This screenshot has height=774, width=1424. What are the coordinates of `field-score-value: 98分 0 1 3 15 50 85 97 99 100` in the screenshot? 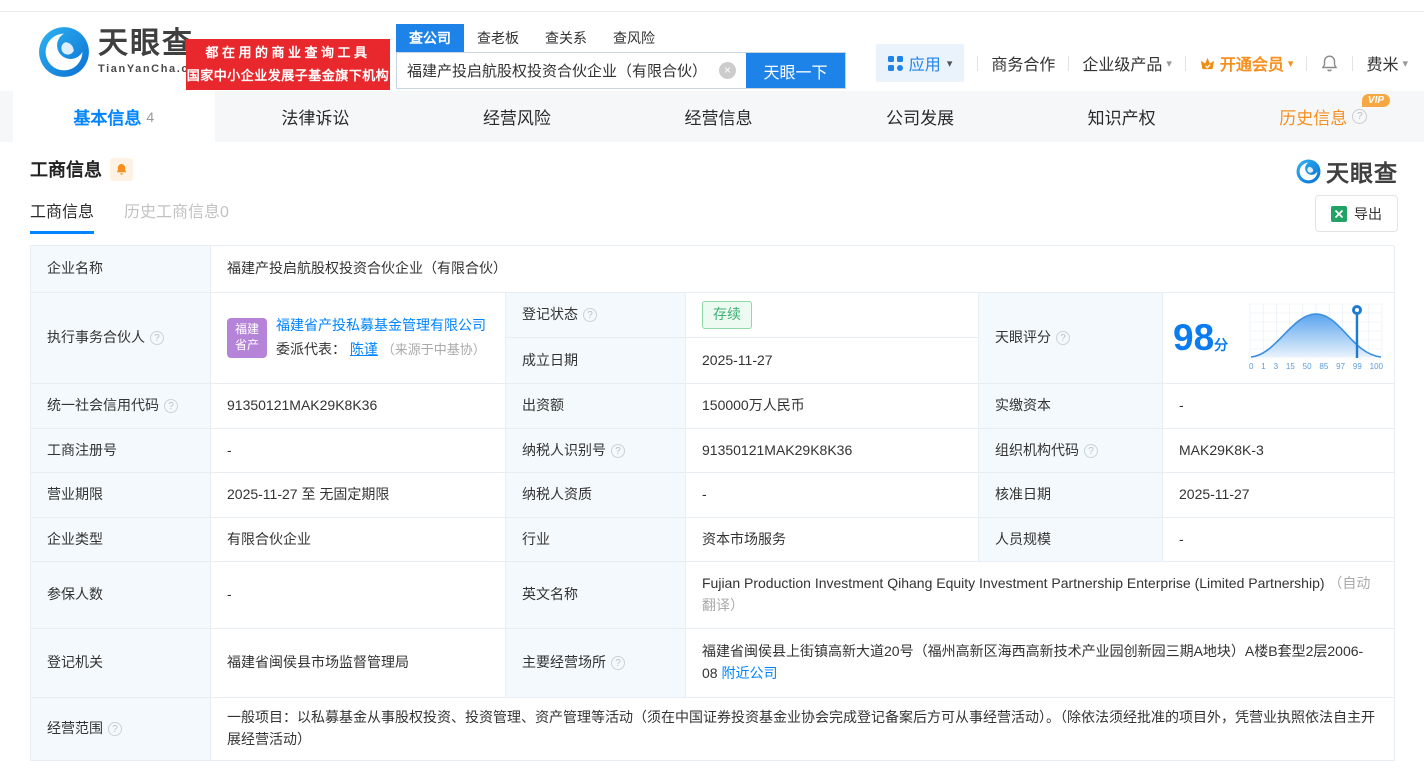 It's located at (1279, 338).